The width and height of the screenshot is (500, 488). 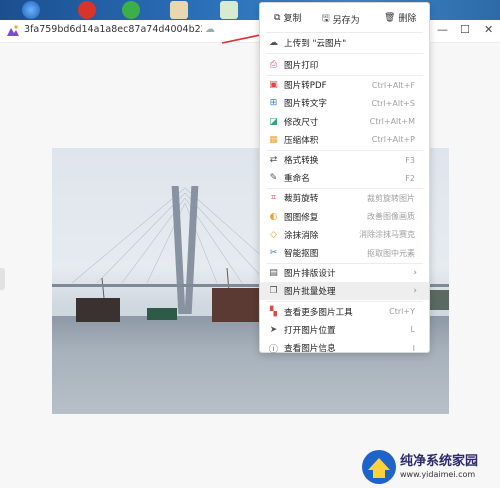 I want to click on site-watermark: 纯净系统家园 www.yidaimei.com, so click(x=428, y=467).